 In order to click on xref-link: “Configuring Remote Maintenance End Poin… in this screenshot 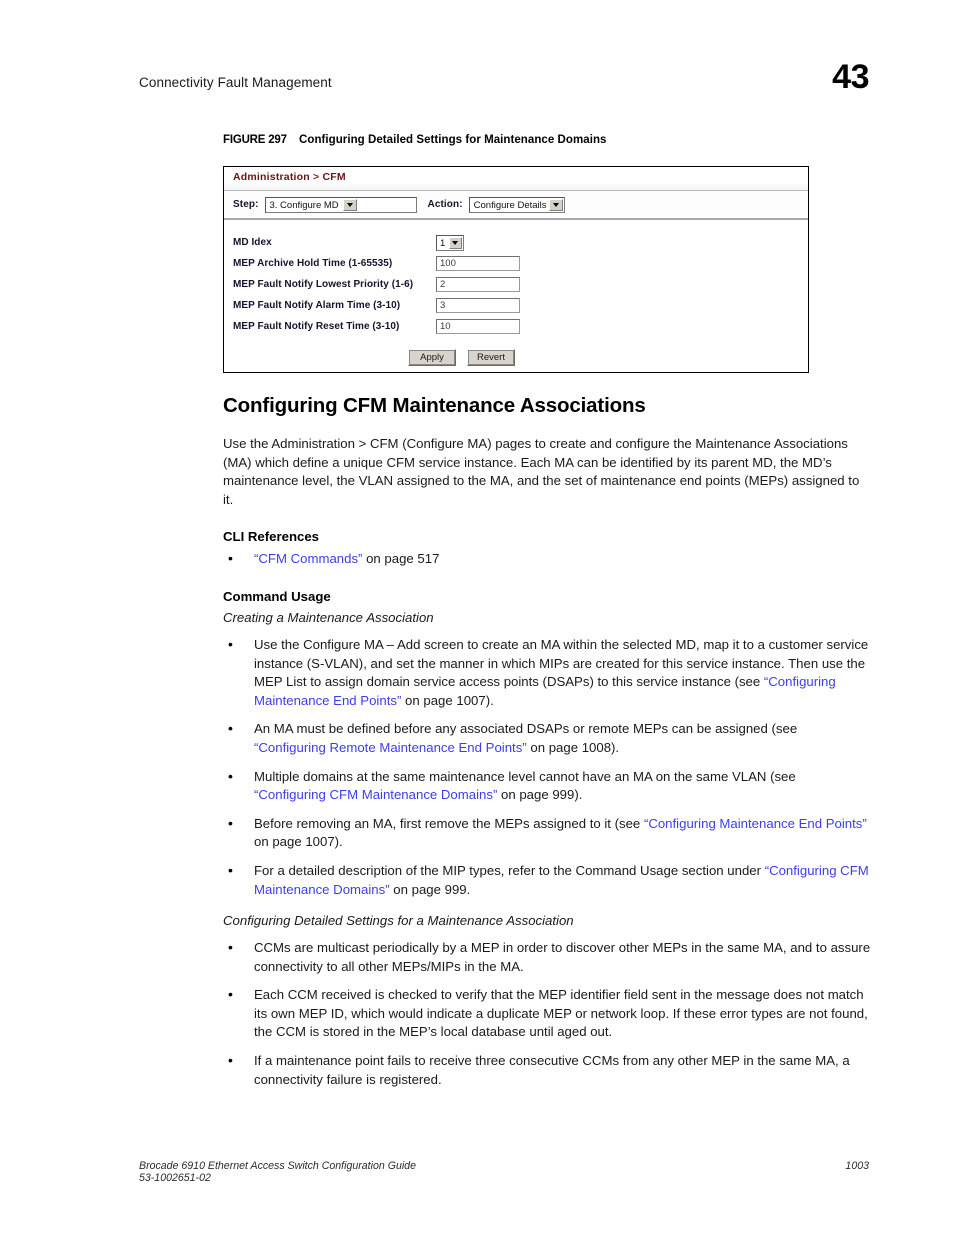, I will do `click(390, 747)`.